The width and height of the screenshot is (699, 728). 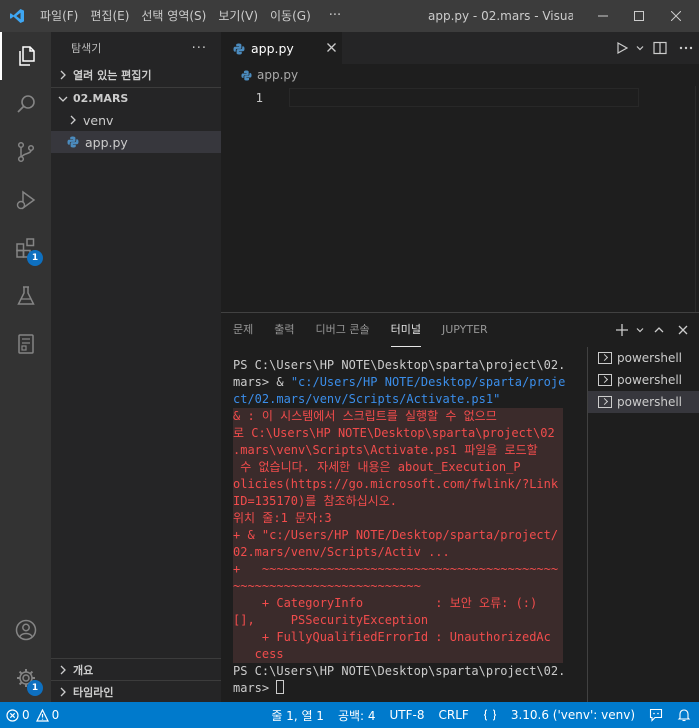 What do you see at coordinates (605, 380) in the screenshot?
I see `terminal-icon` at bounding box center [605, 380].